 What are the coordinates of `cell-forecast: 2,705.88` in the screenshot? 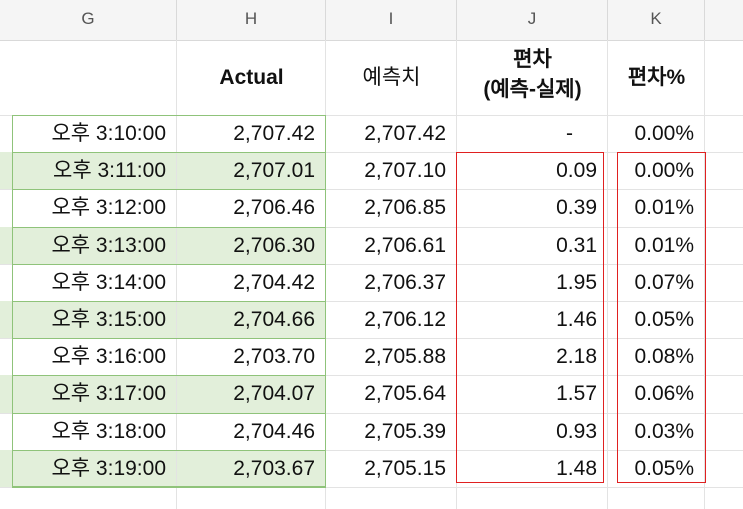 It's located at (391, 356).